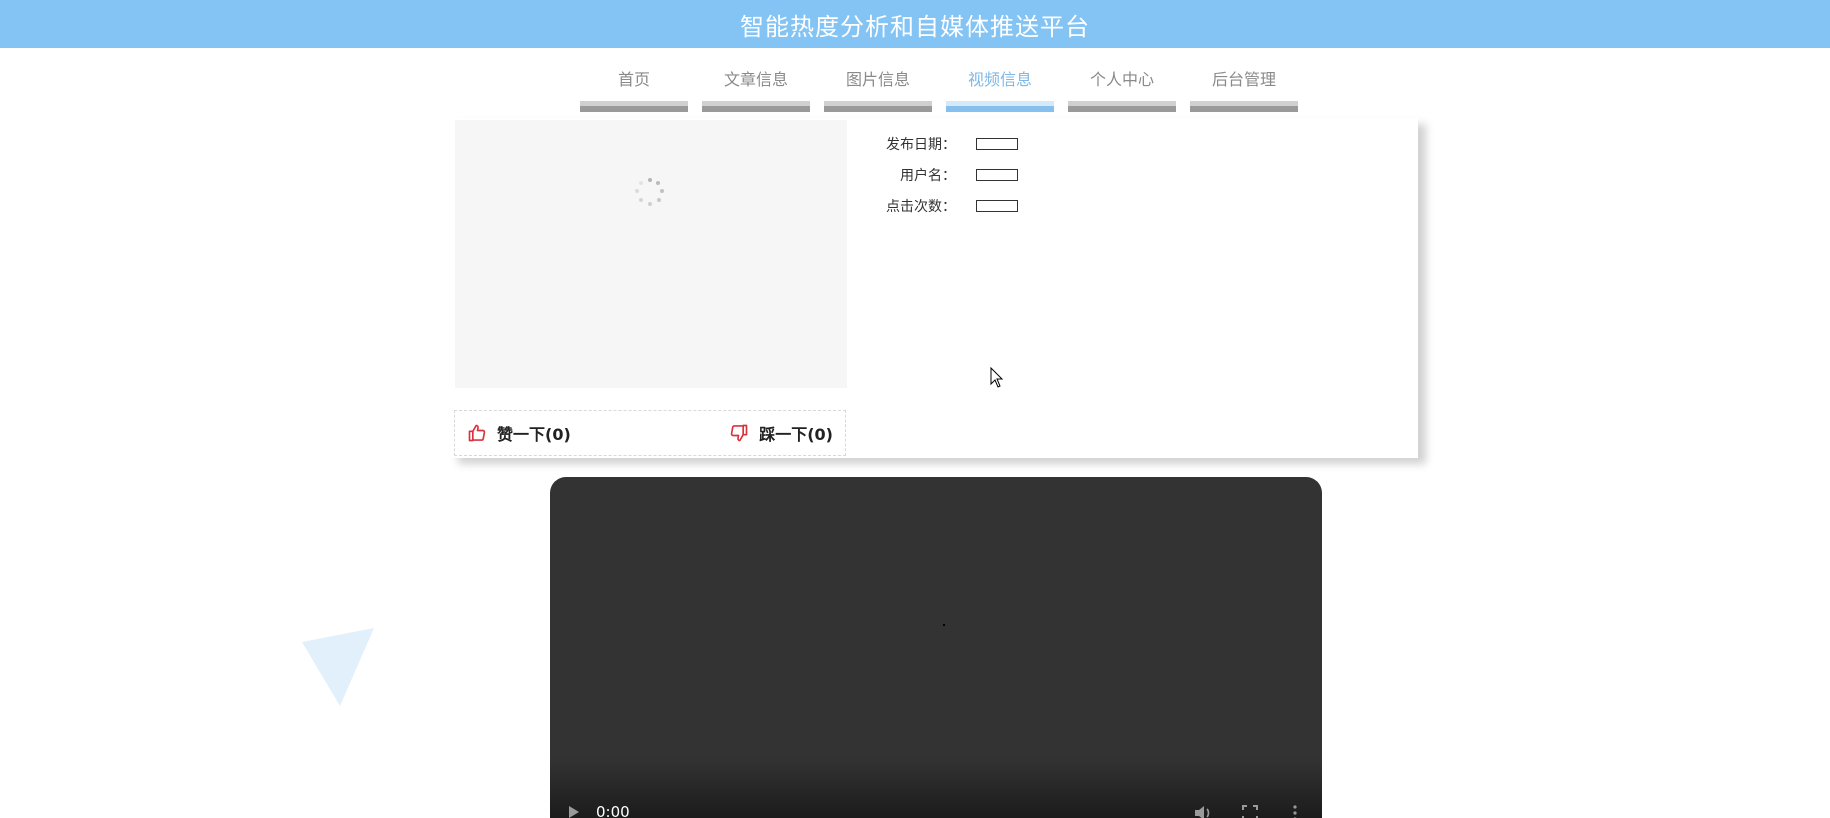  I want to click on nav-item-articles: 文章信息, so click(756, 89).